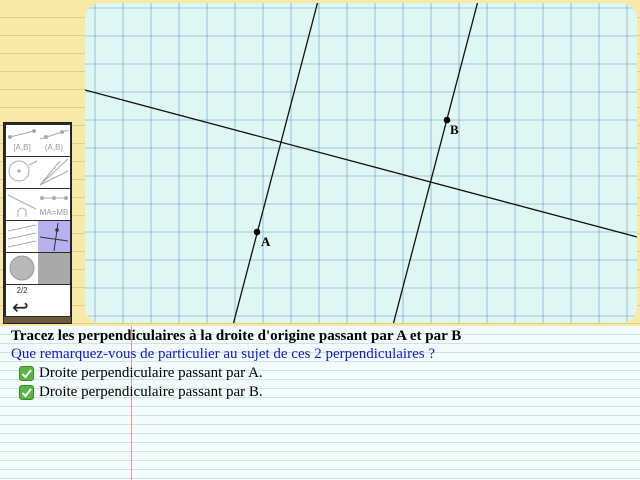 This screenshot has width=640, height=480. What do you see at coordinates (54, 212) in the screenshot?
I see `midpoint-tool-label: MA=MB` at bounding box center [54, 212].